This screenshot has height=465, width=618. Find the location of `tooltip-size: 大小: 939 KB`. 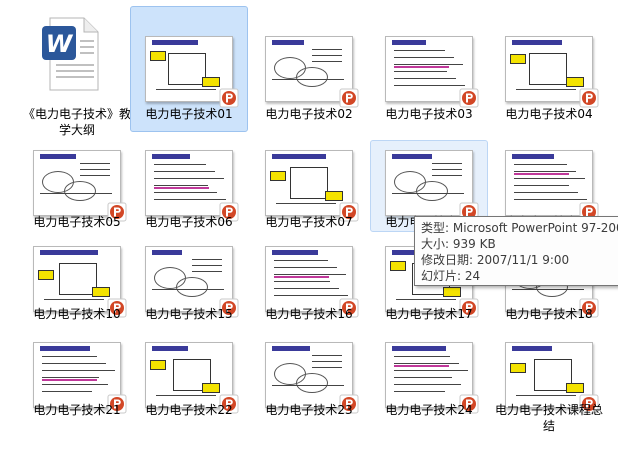

tooltip-size: 大小: 939 KB is located at coordinates (458, 244).